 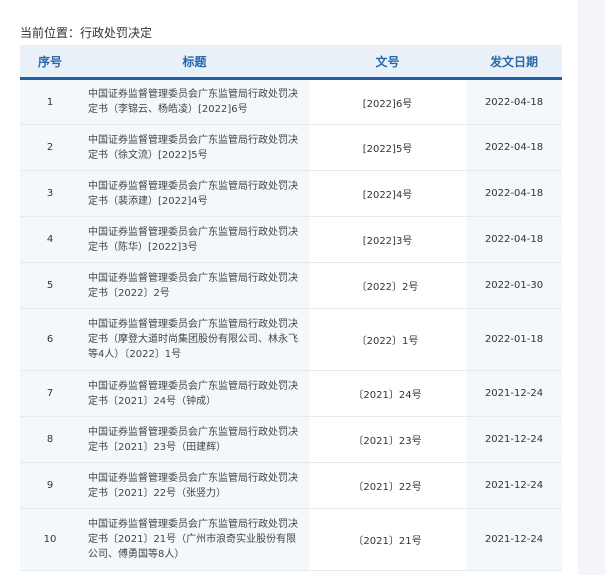 What do you see at coordinates (50, 393) in the screenshot?
I see `row-index: 7` at bounding box center [50, 393].